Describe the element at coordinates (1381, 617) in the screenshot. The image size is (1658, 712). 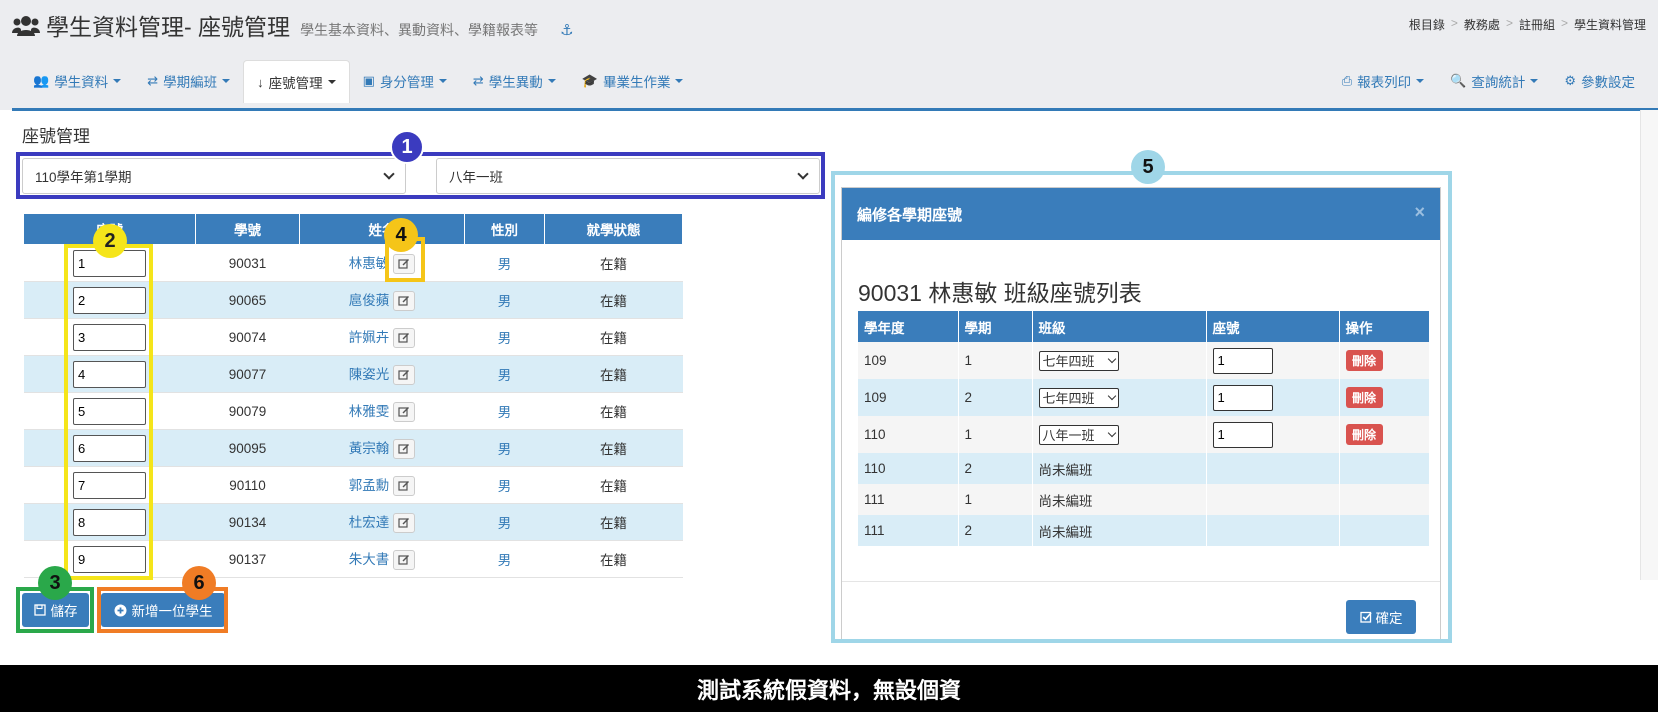
I see `confirm-button: 確定` at that location.